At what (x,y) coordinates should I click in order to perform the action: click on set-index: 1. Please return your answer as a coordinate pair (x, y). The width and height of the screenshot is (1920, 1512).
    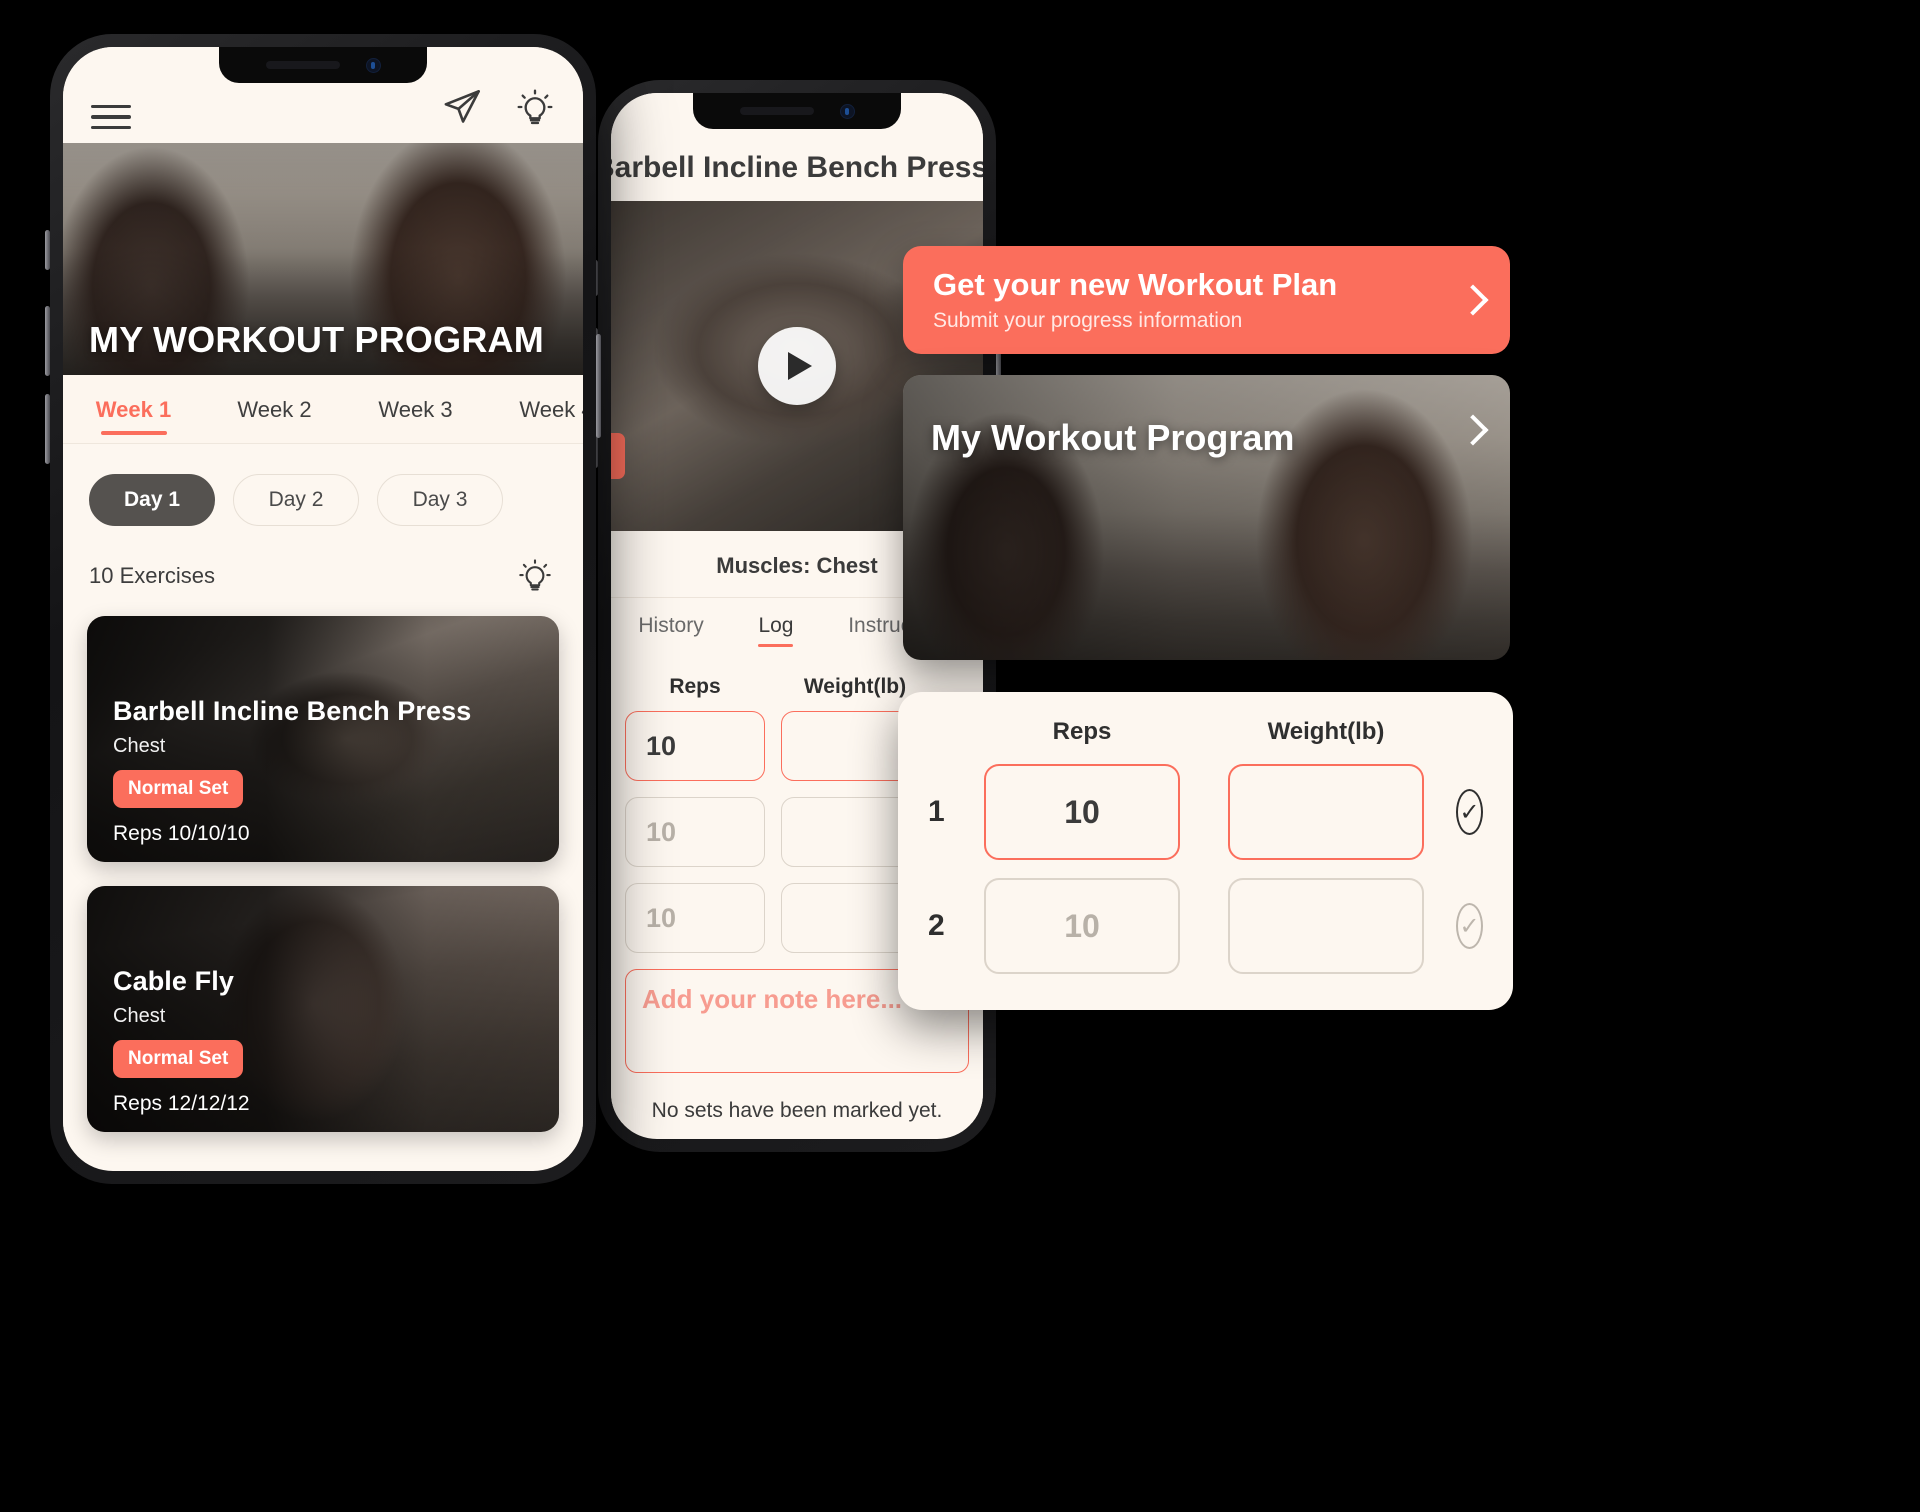
    Looking at the image, I should click on (936, 811).